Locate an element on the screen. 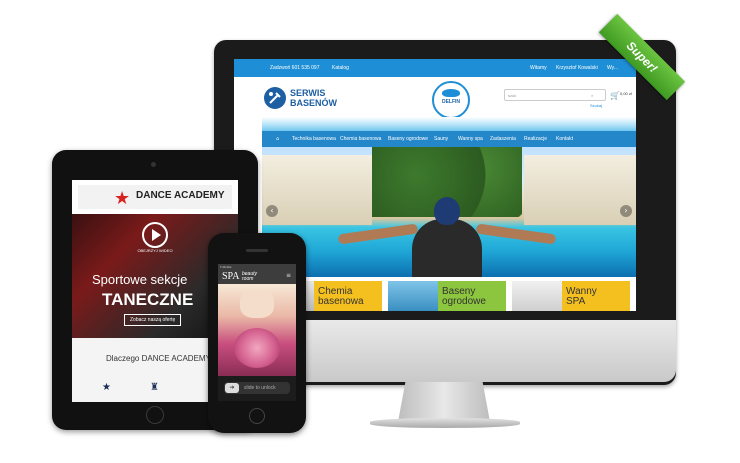 The height and width of the screenshot is (463, 740). tile-baseny: Baseny ogrodowe is located at coordinates (447, 296).